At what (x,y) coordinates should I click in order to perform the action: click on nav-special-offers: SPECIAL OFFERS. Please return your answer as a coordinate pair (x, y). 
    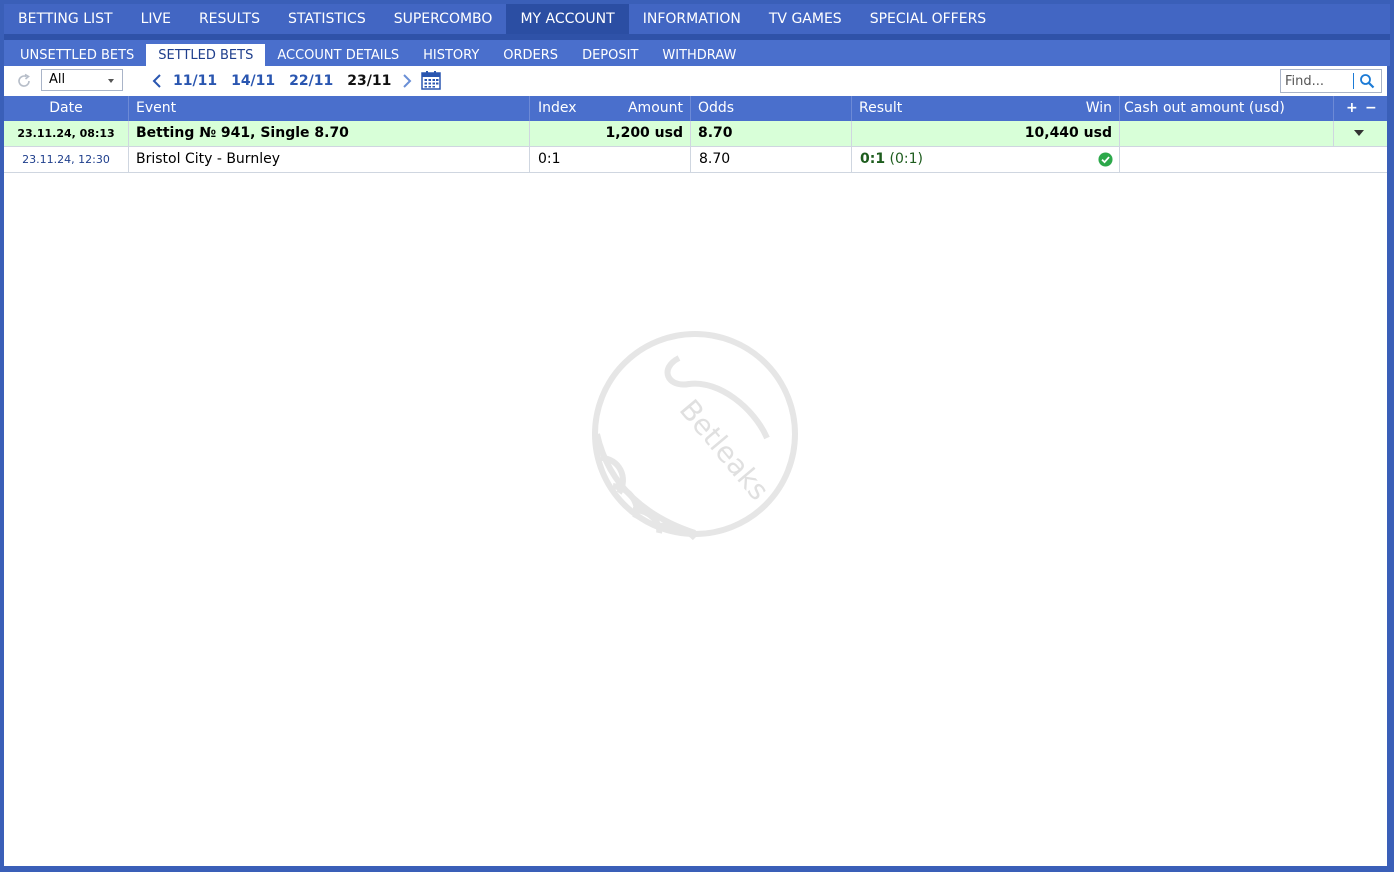
    Looking at the image, I should click on (928, 19).